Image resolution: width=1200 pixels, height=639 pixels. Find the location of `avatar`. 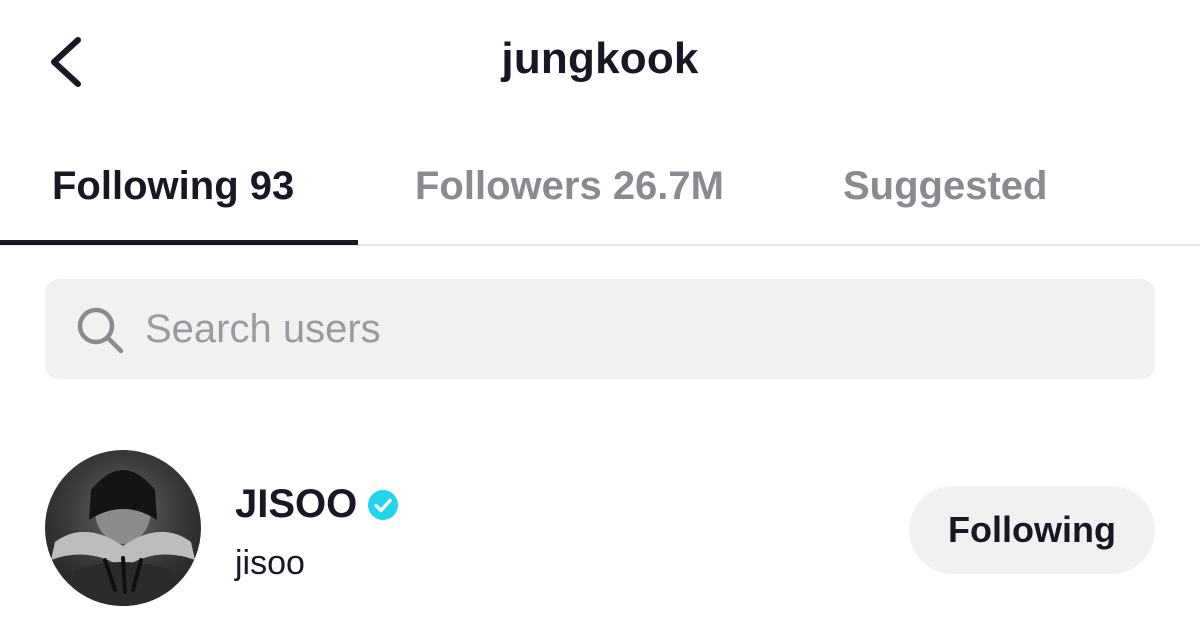

avatar is located at coordinates (123, 528).